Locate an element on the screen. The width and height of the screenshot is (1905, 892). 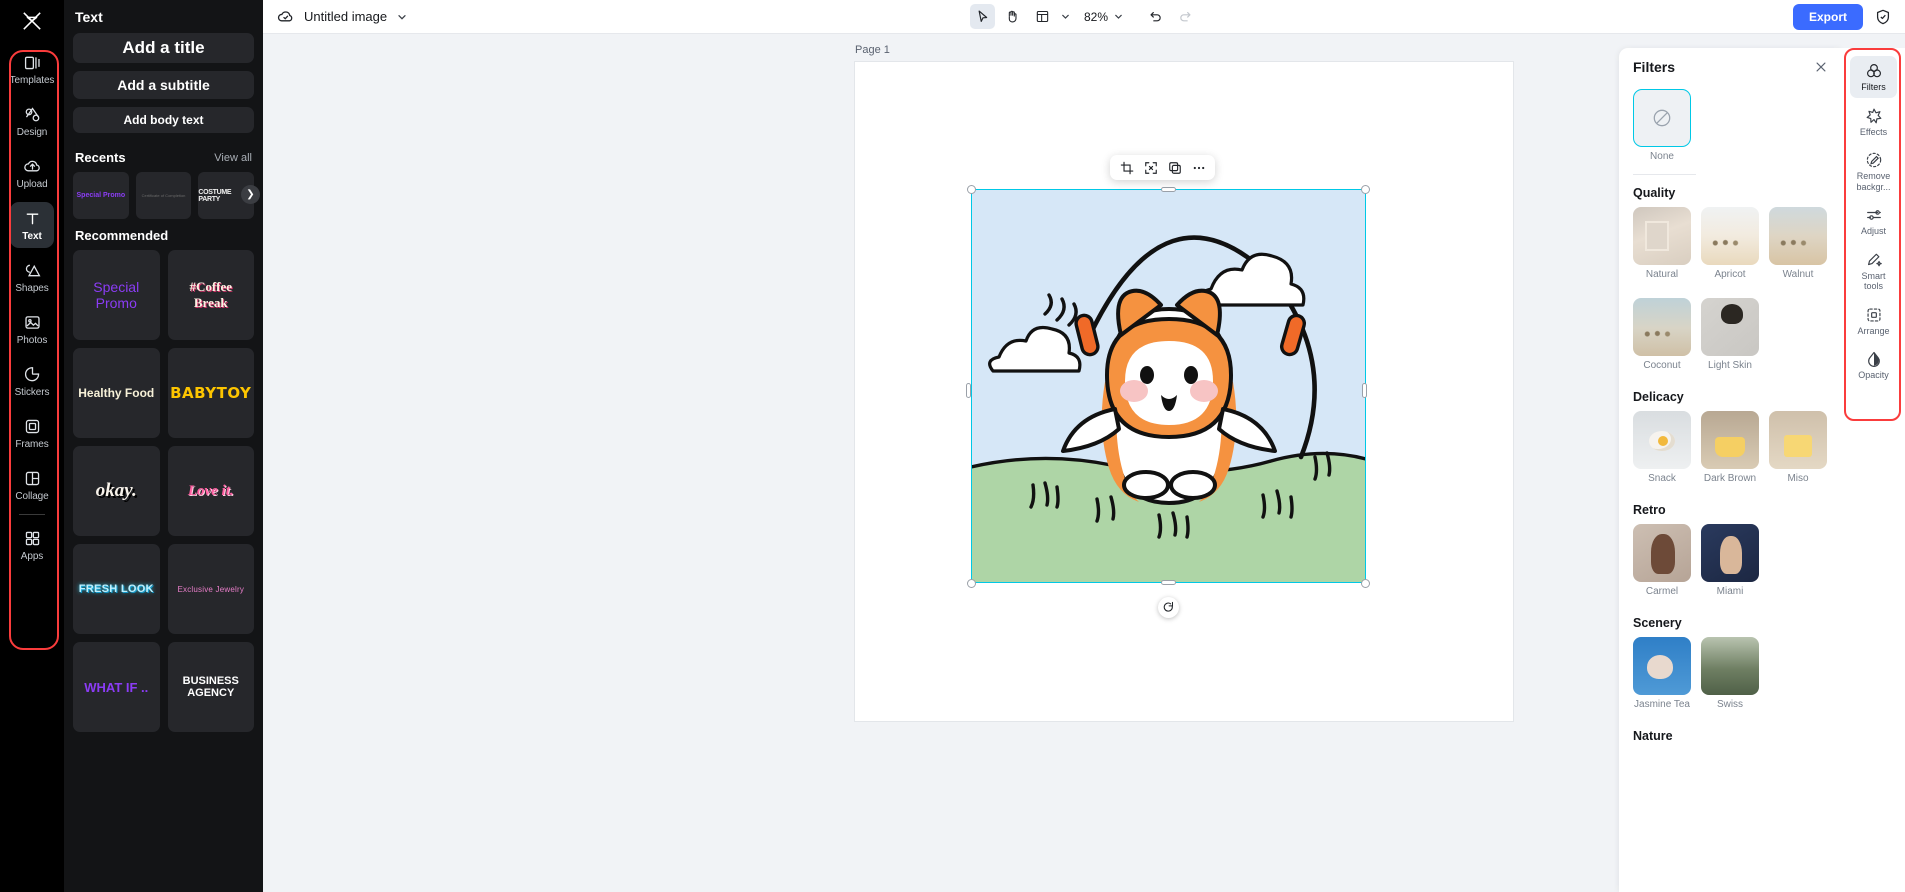
shield-check-icon is located at coordinates (1883, 17).